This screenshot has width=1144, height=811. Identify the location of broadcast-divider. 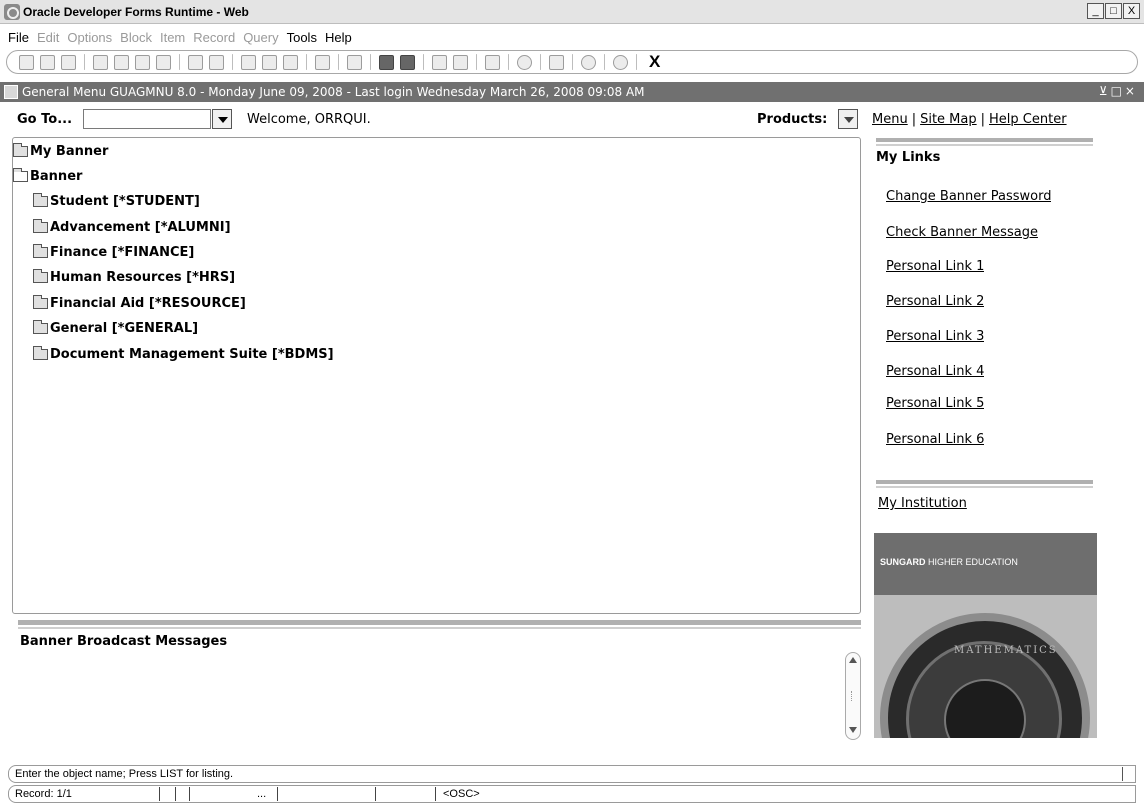
(439, 622).